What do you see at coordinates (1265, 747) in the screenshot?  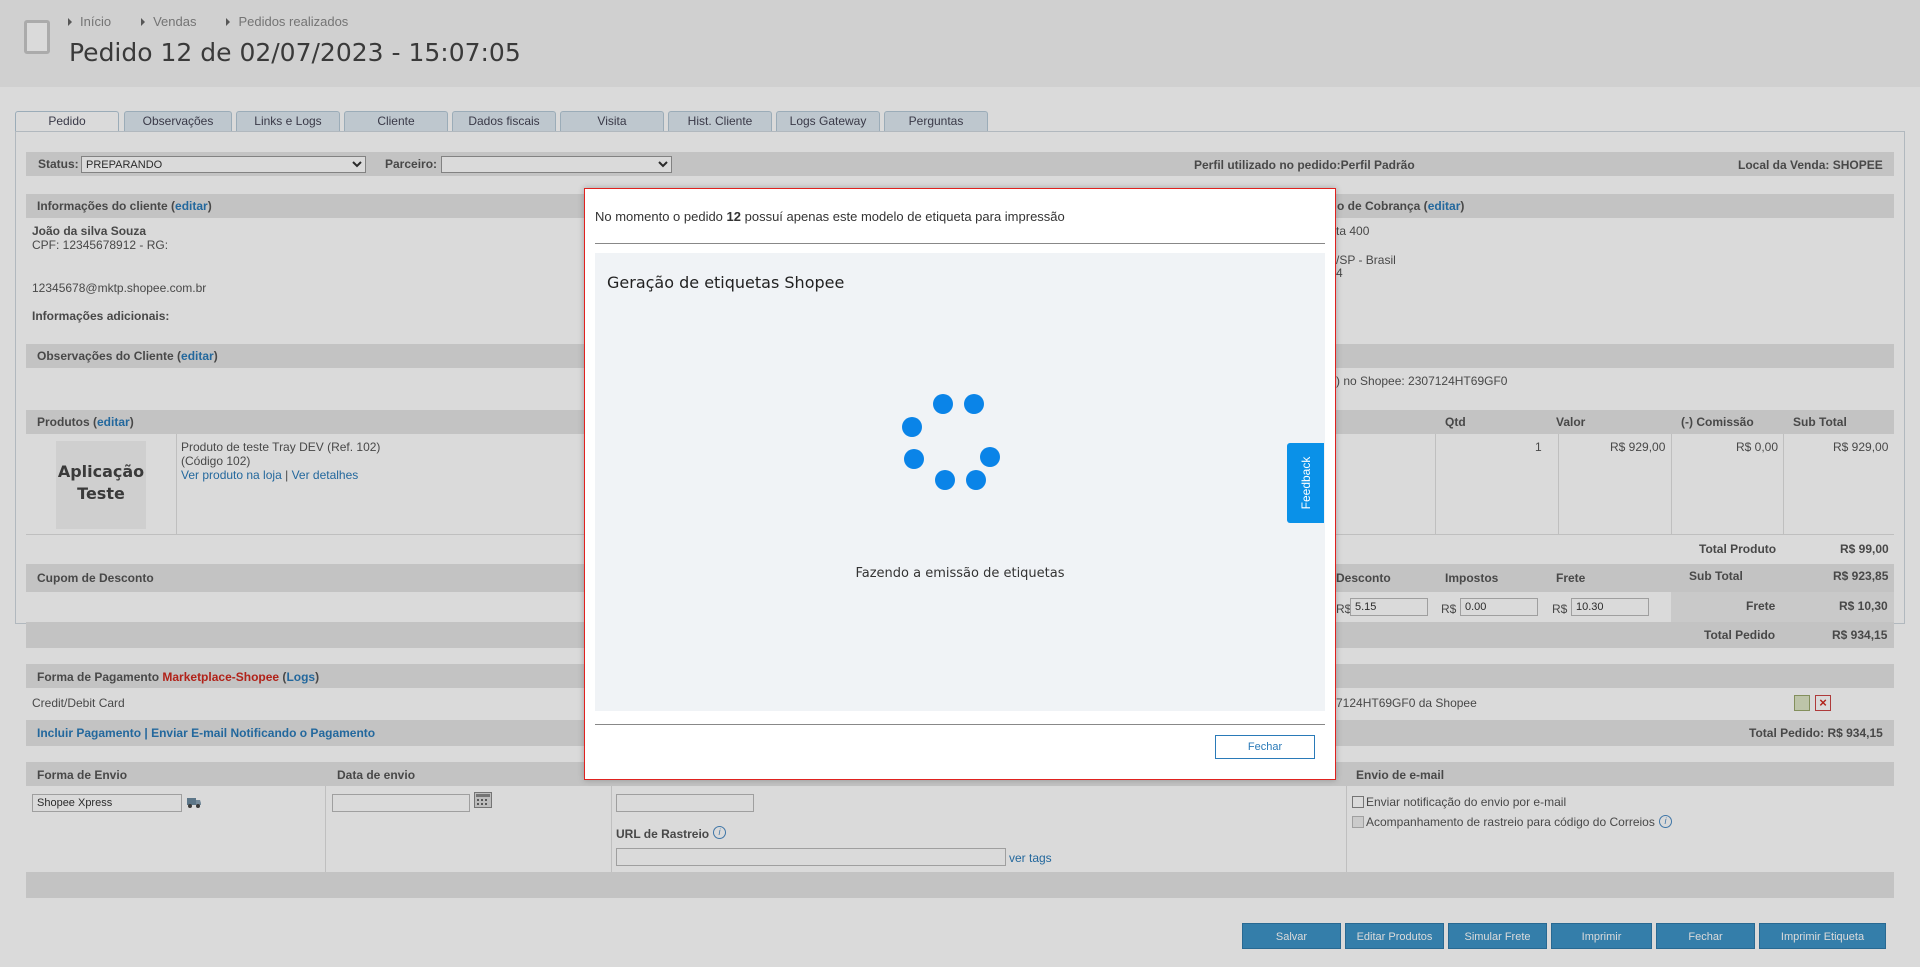 I see `modal-close-button: Fechar` at bounding box center [1265, 747].